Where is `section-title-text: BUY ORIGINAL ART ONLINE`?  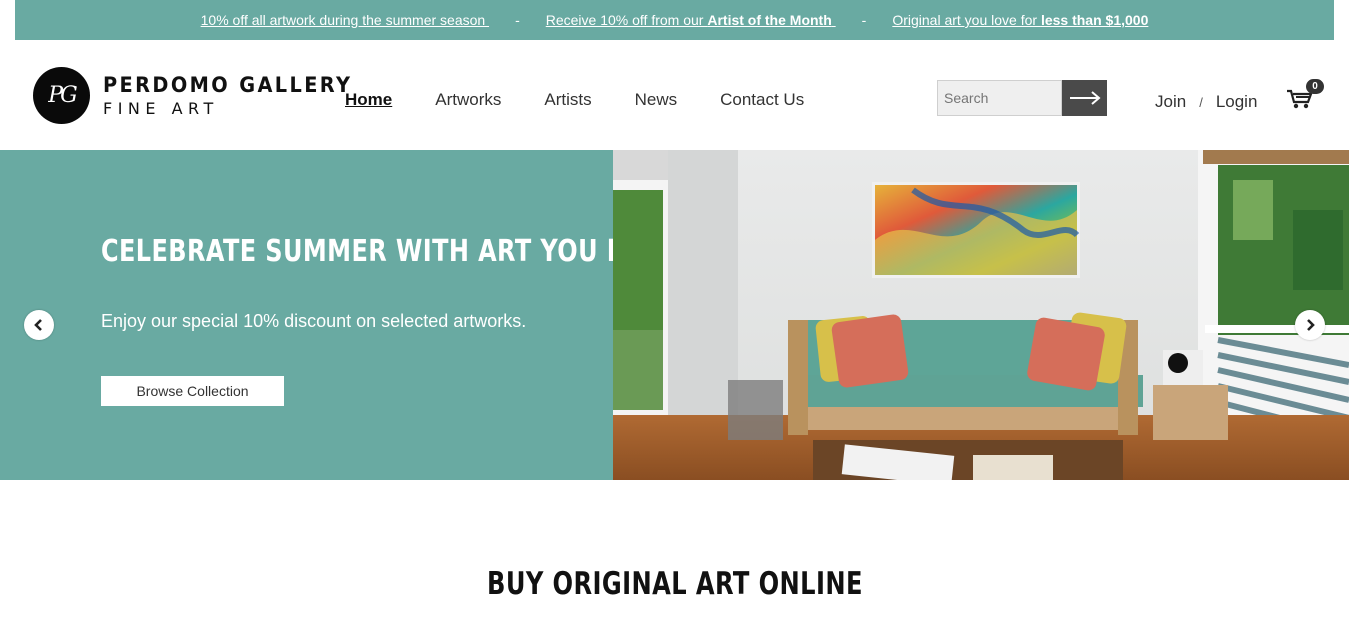 section-title-text: BUY ORIGINAL ART ONLINE is located at coordinates (674, 584).